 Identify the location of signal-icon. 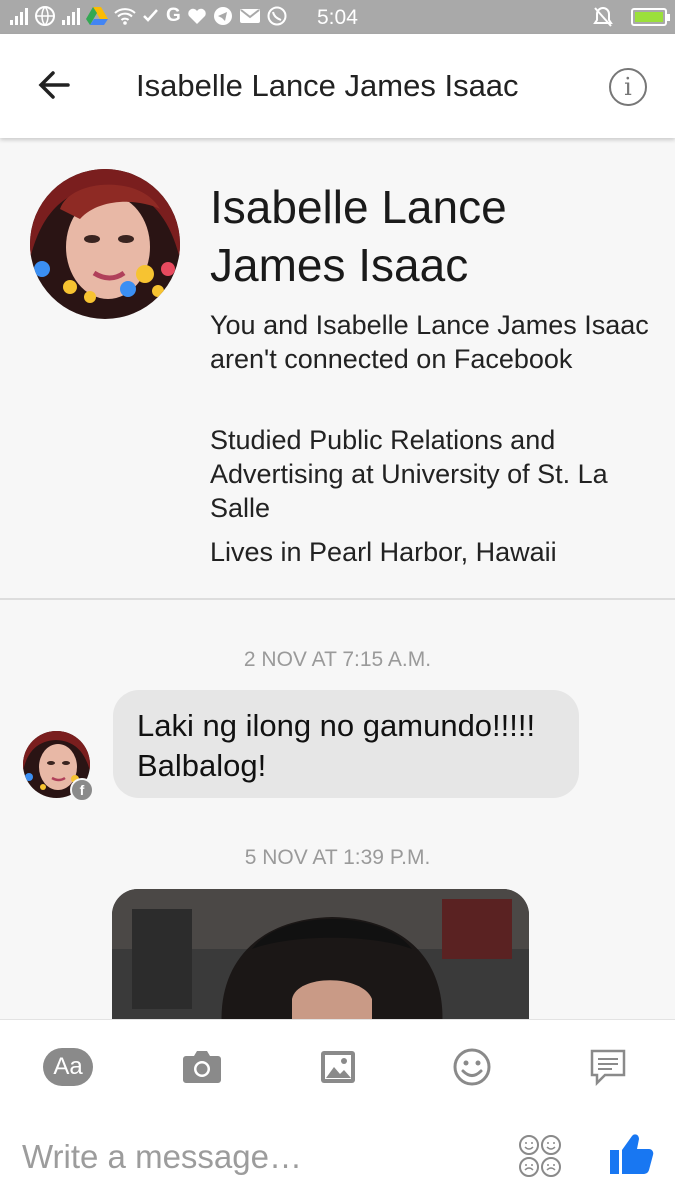
(19, 16).